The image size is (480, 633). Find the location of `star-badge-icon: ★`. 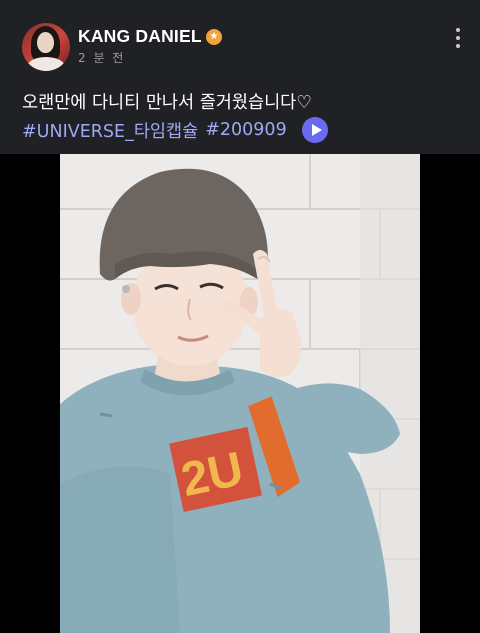

star-badge-icon: ★ is located at coordinates (214, 37).